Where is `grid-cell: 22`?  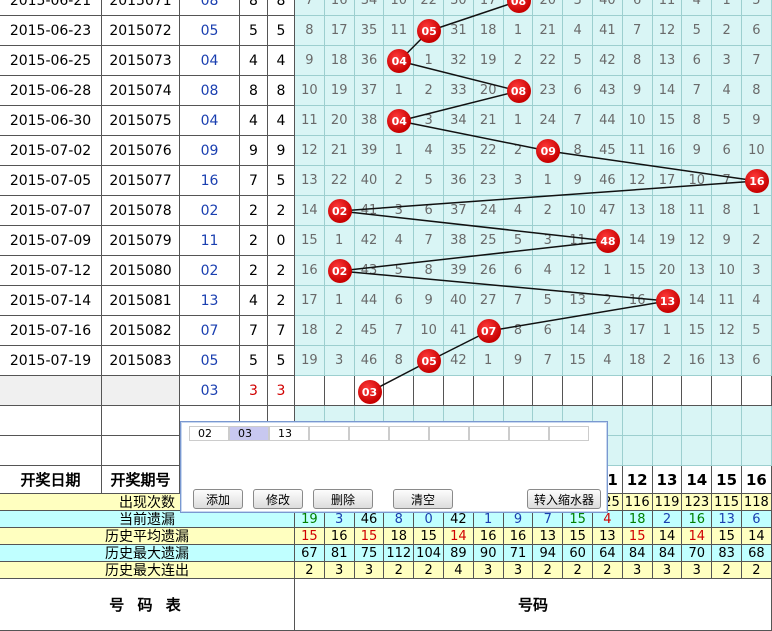 grid-cell: 22 is located at coordinates (488, 151).